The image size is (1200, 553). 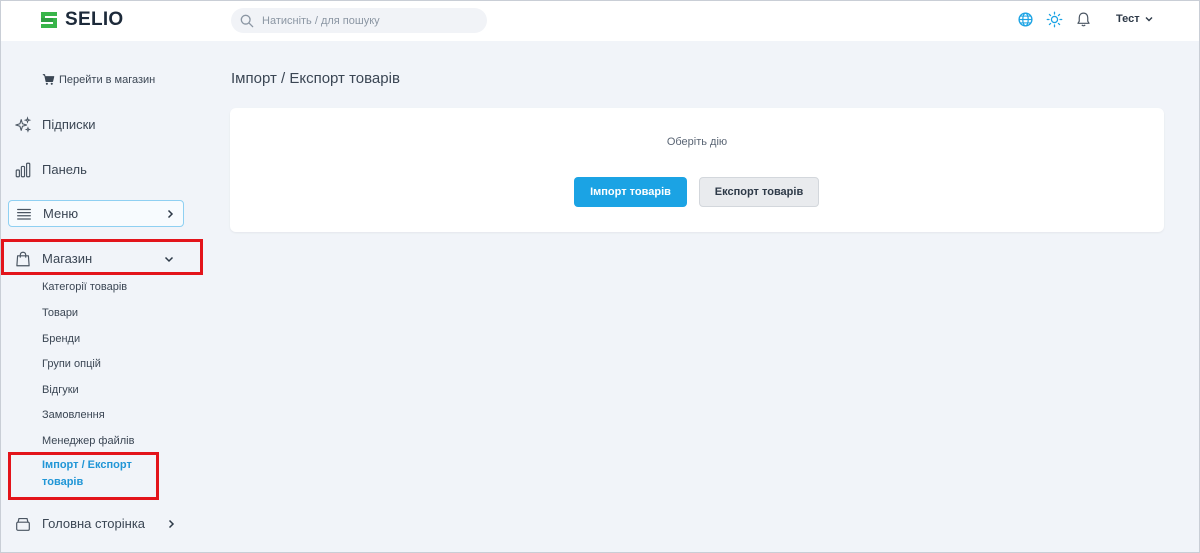 What do you see at coordinates (315, 78) in the screenshot?
I see `page-title: Імпорт / Експорт товарів` at bounding box center [315, 78].